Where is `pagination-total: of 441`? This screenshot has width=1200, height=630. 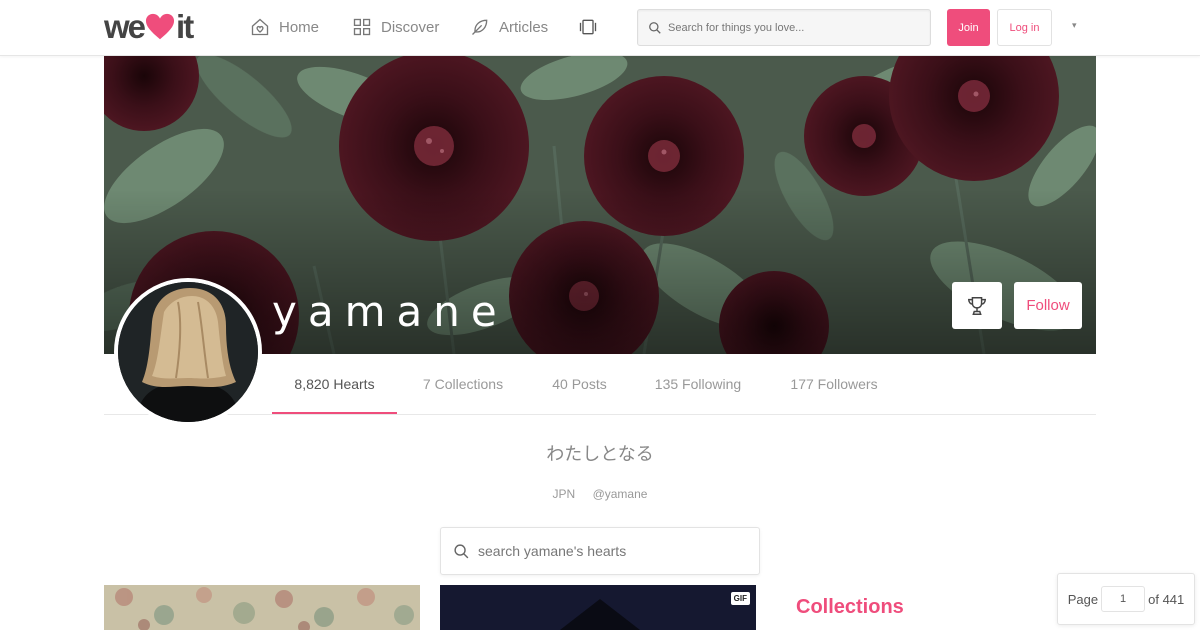 pagination-total: of 441 is located at coordinates (1166, 599).